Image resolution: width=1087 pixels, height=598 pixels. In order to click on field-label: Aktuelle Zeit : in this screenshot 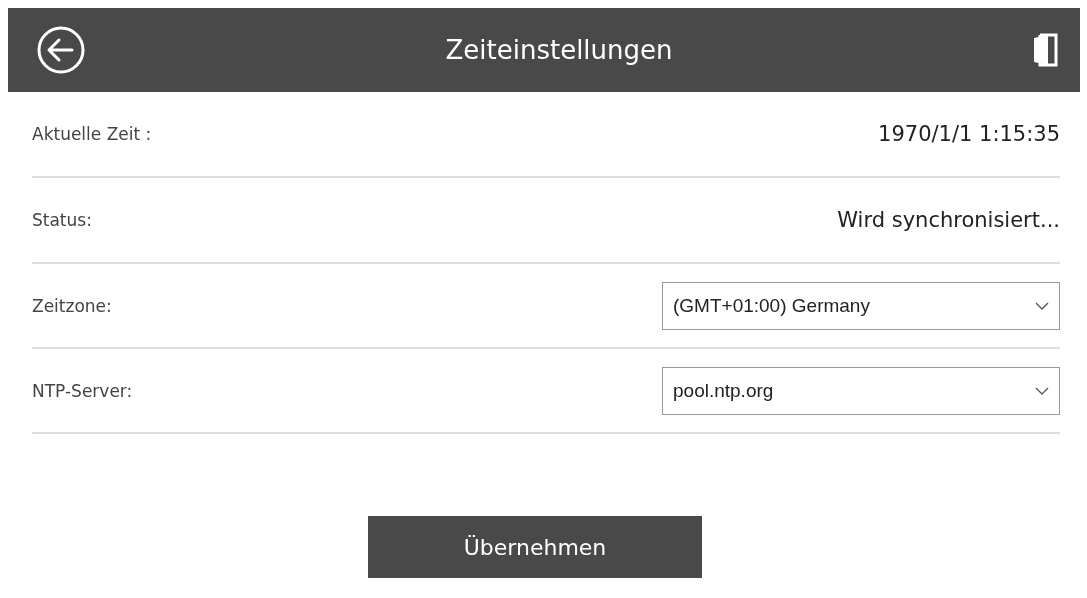, I will do `click(92, 134)`.